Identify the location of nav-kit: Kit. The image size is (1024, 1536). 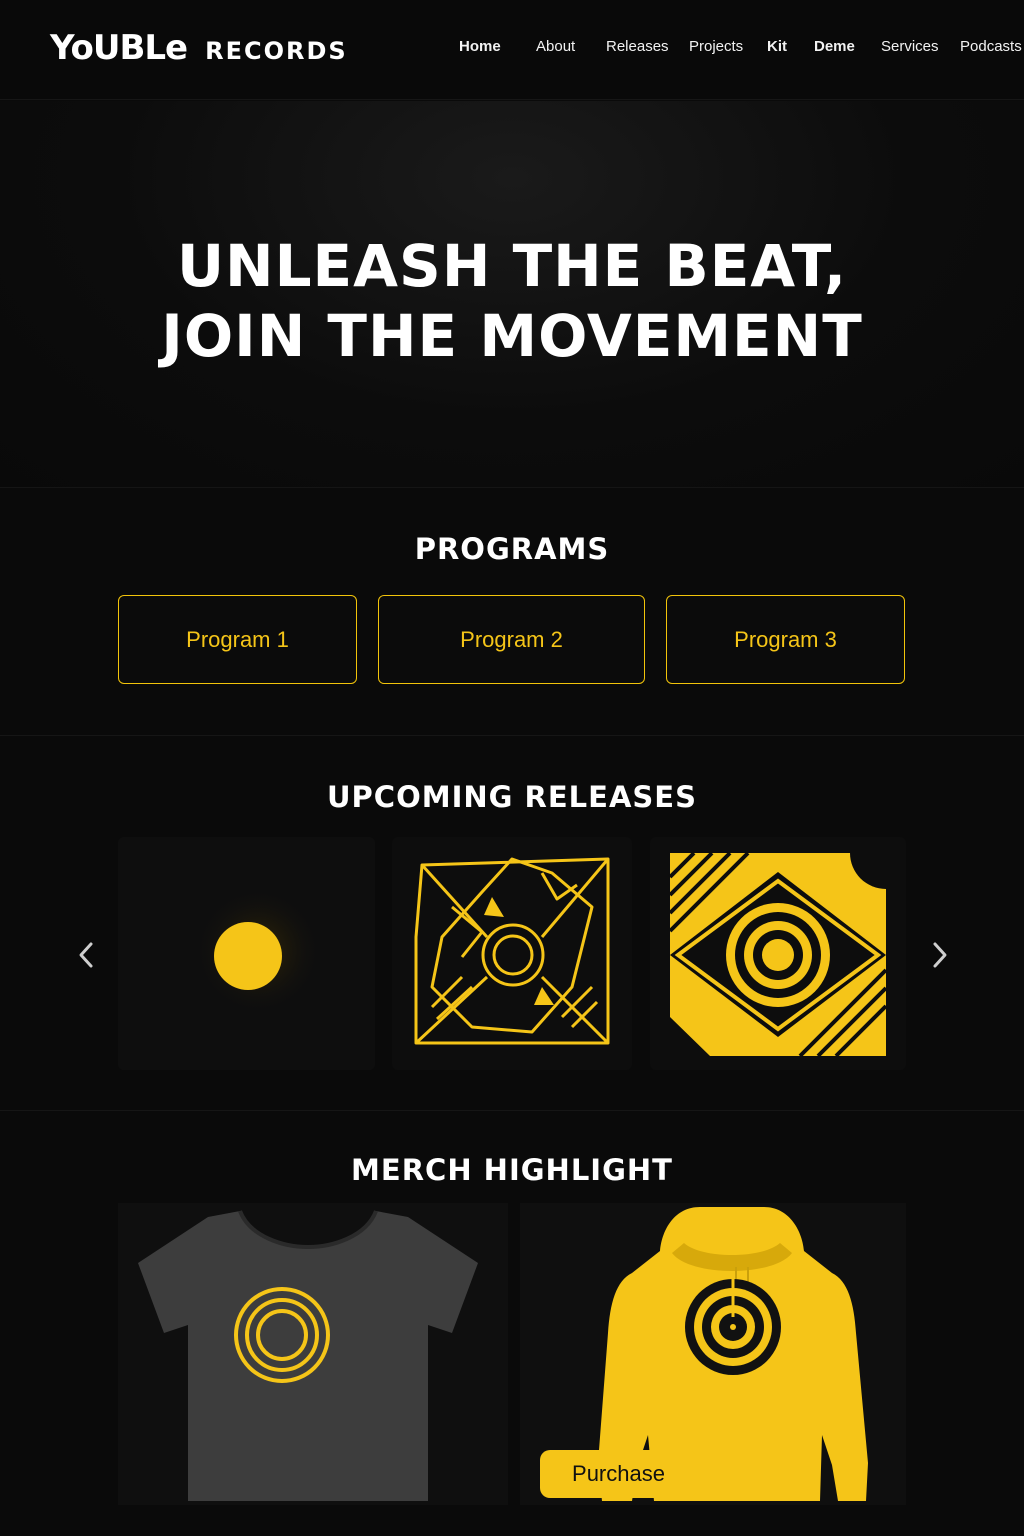
(777, 46).